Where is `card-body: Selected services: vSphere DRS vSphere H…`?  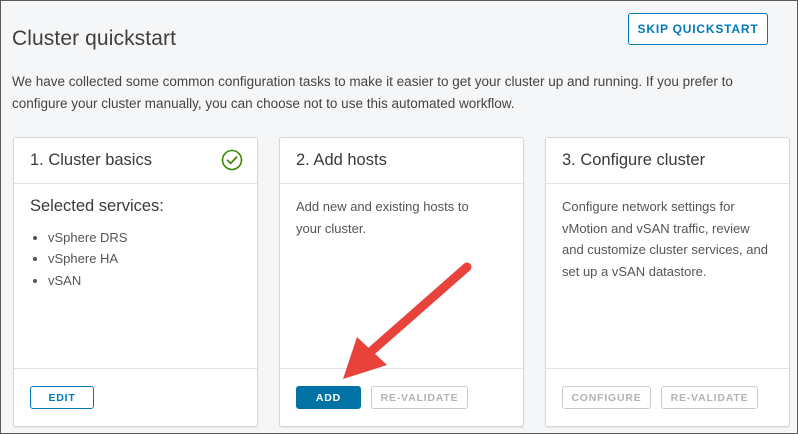
card-body: Selected services: vSphere DRS vSphere H… is located at coordinates (135, 243).